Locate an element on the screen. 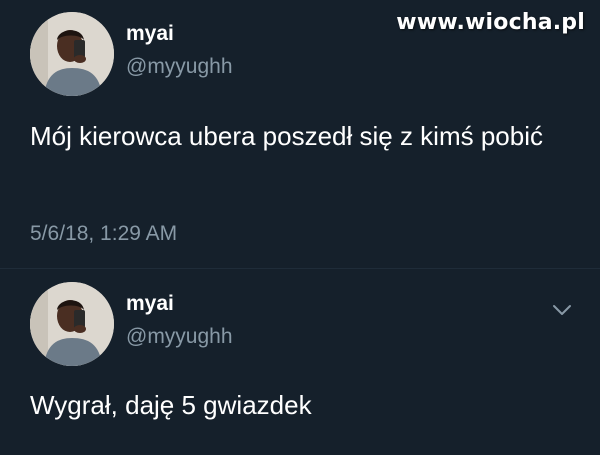 Image resolution: width=600 pixels, height=455 pixels. tweet-timestamp: 5/6/18, 1:29 AM is located at coordinates (103, 234).